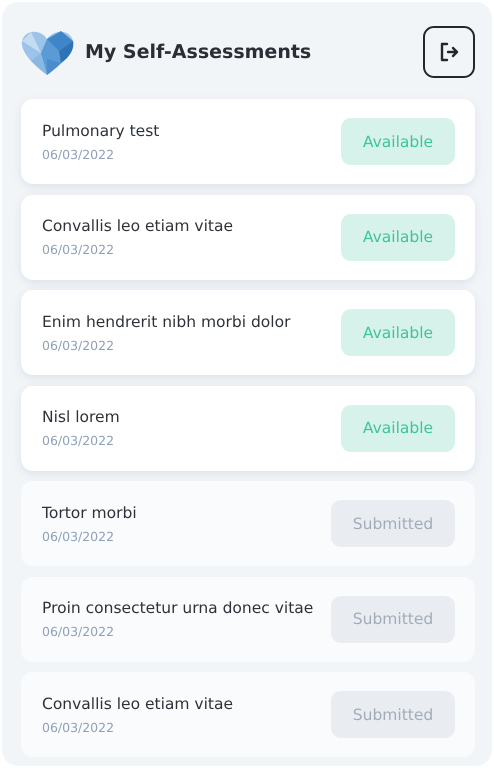  I want to click on page-title: My Self-Assessments, so click(198, 52).